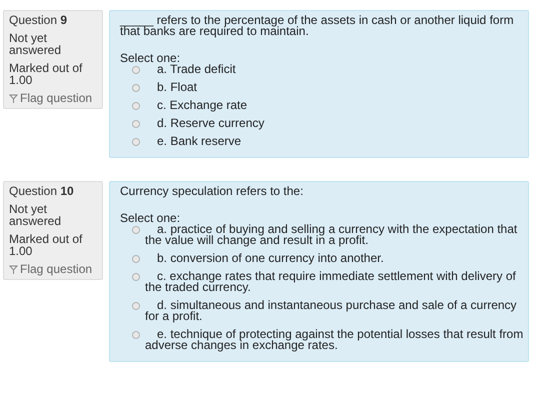 This screenshot has width=559, height=409. I want to click on option-label: e. technique of protecting against the potential losses that result from adverse changes in exchange rates., so click(334, 340).